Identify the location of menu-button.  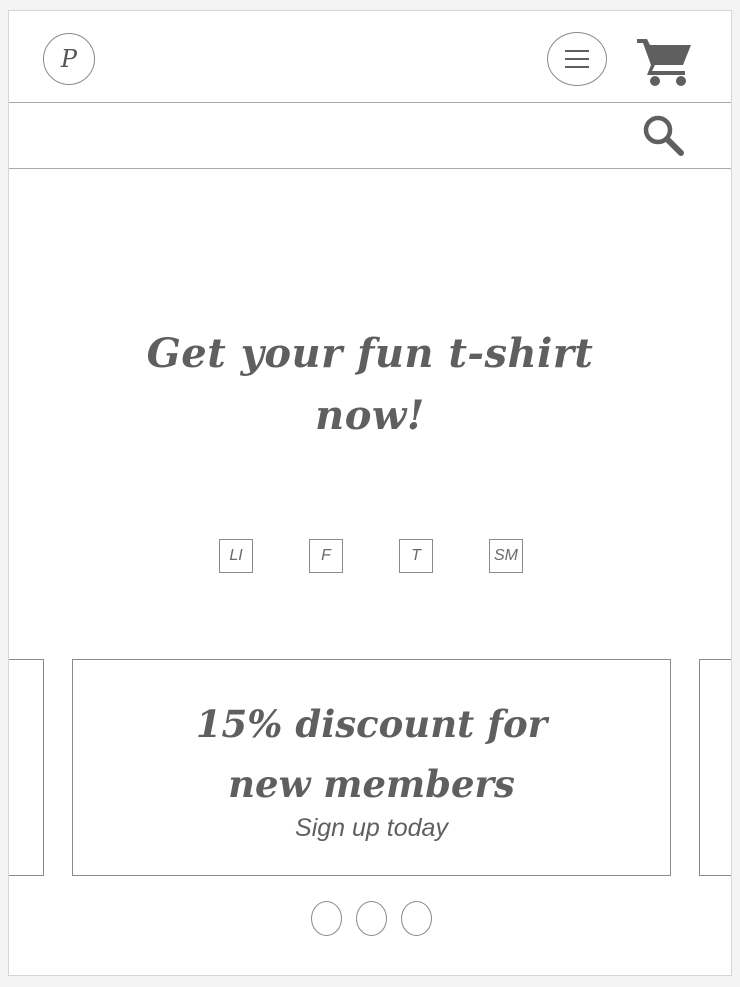
(577, 59).